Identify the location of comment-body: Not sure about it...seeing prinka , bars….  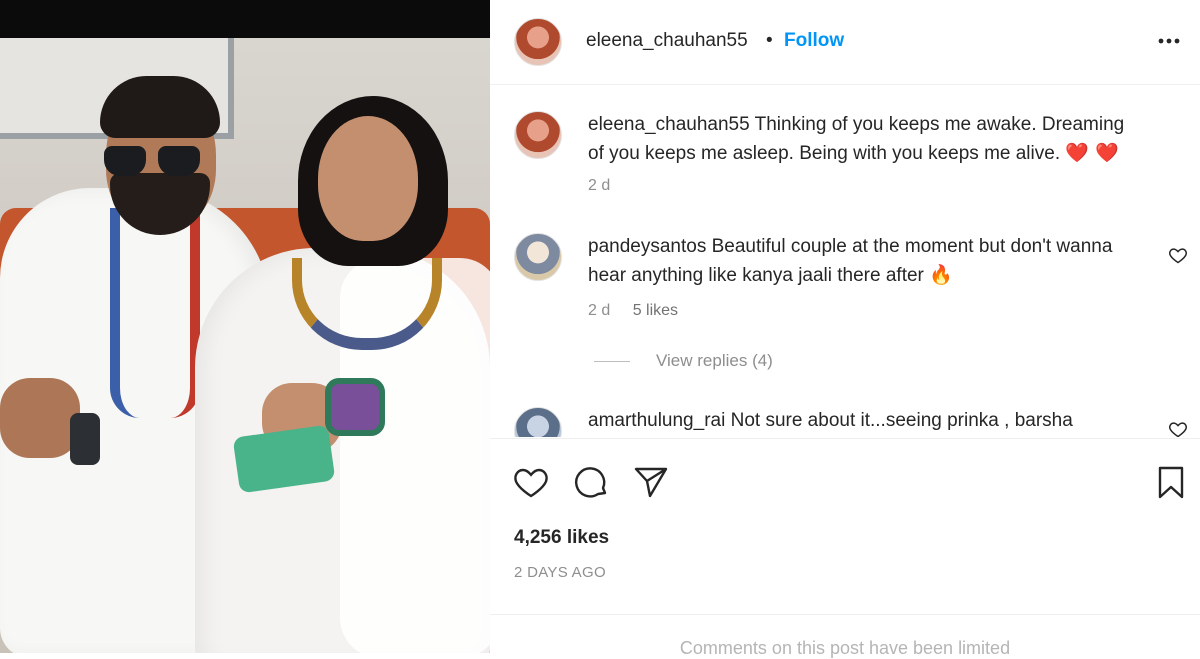
(901, 420).